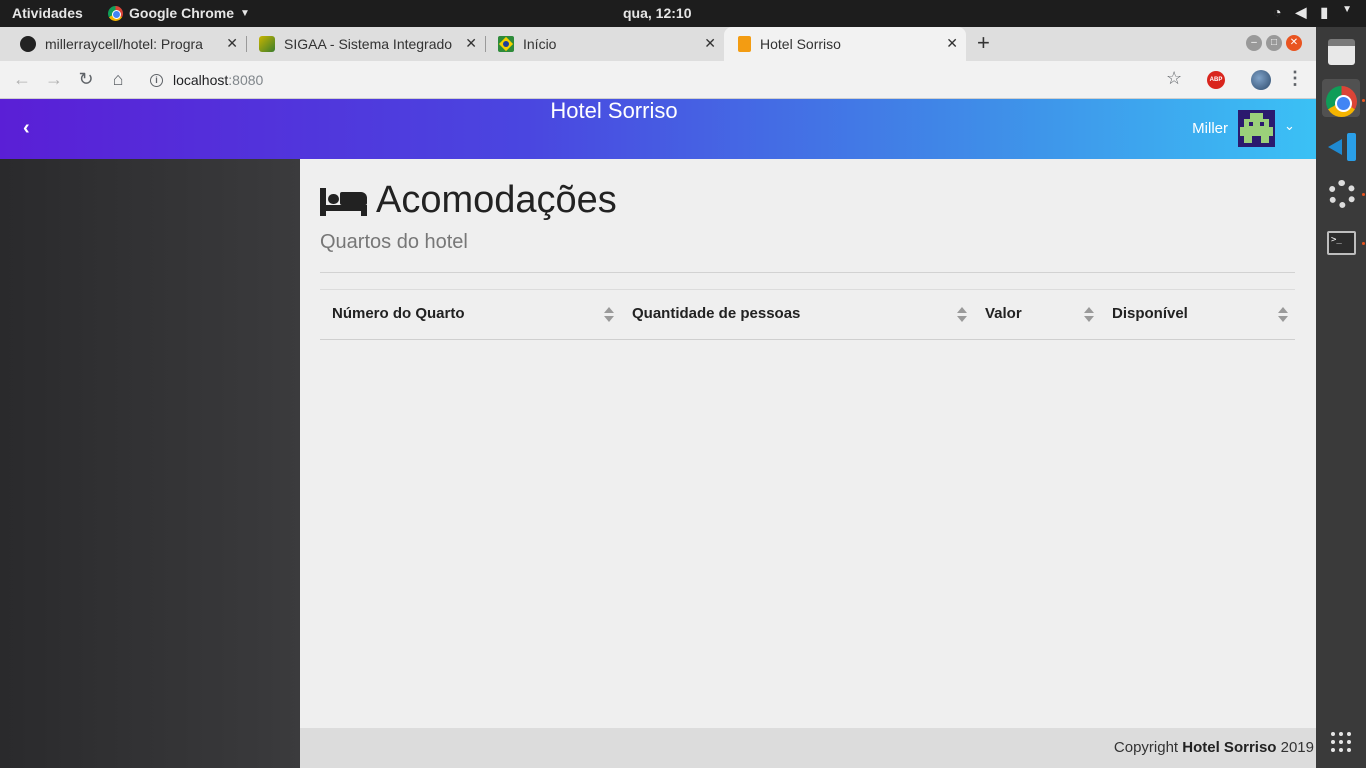 This screenshot has height=768, width=1366. What do you see at coordinates (744, 44) in the screenshot?
I see `hotel-icon` at bounding box center [744, 44].